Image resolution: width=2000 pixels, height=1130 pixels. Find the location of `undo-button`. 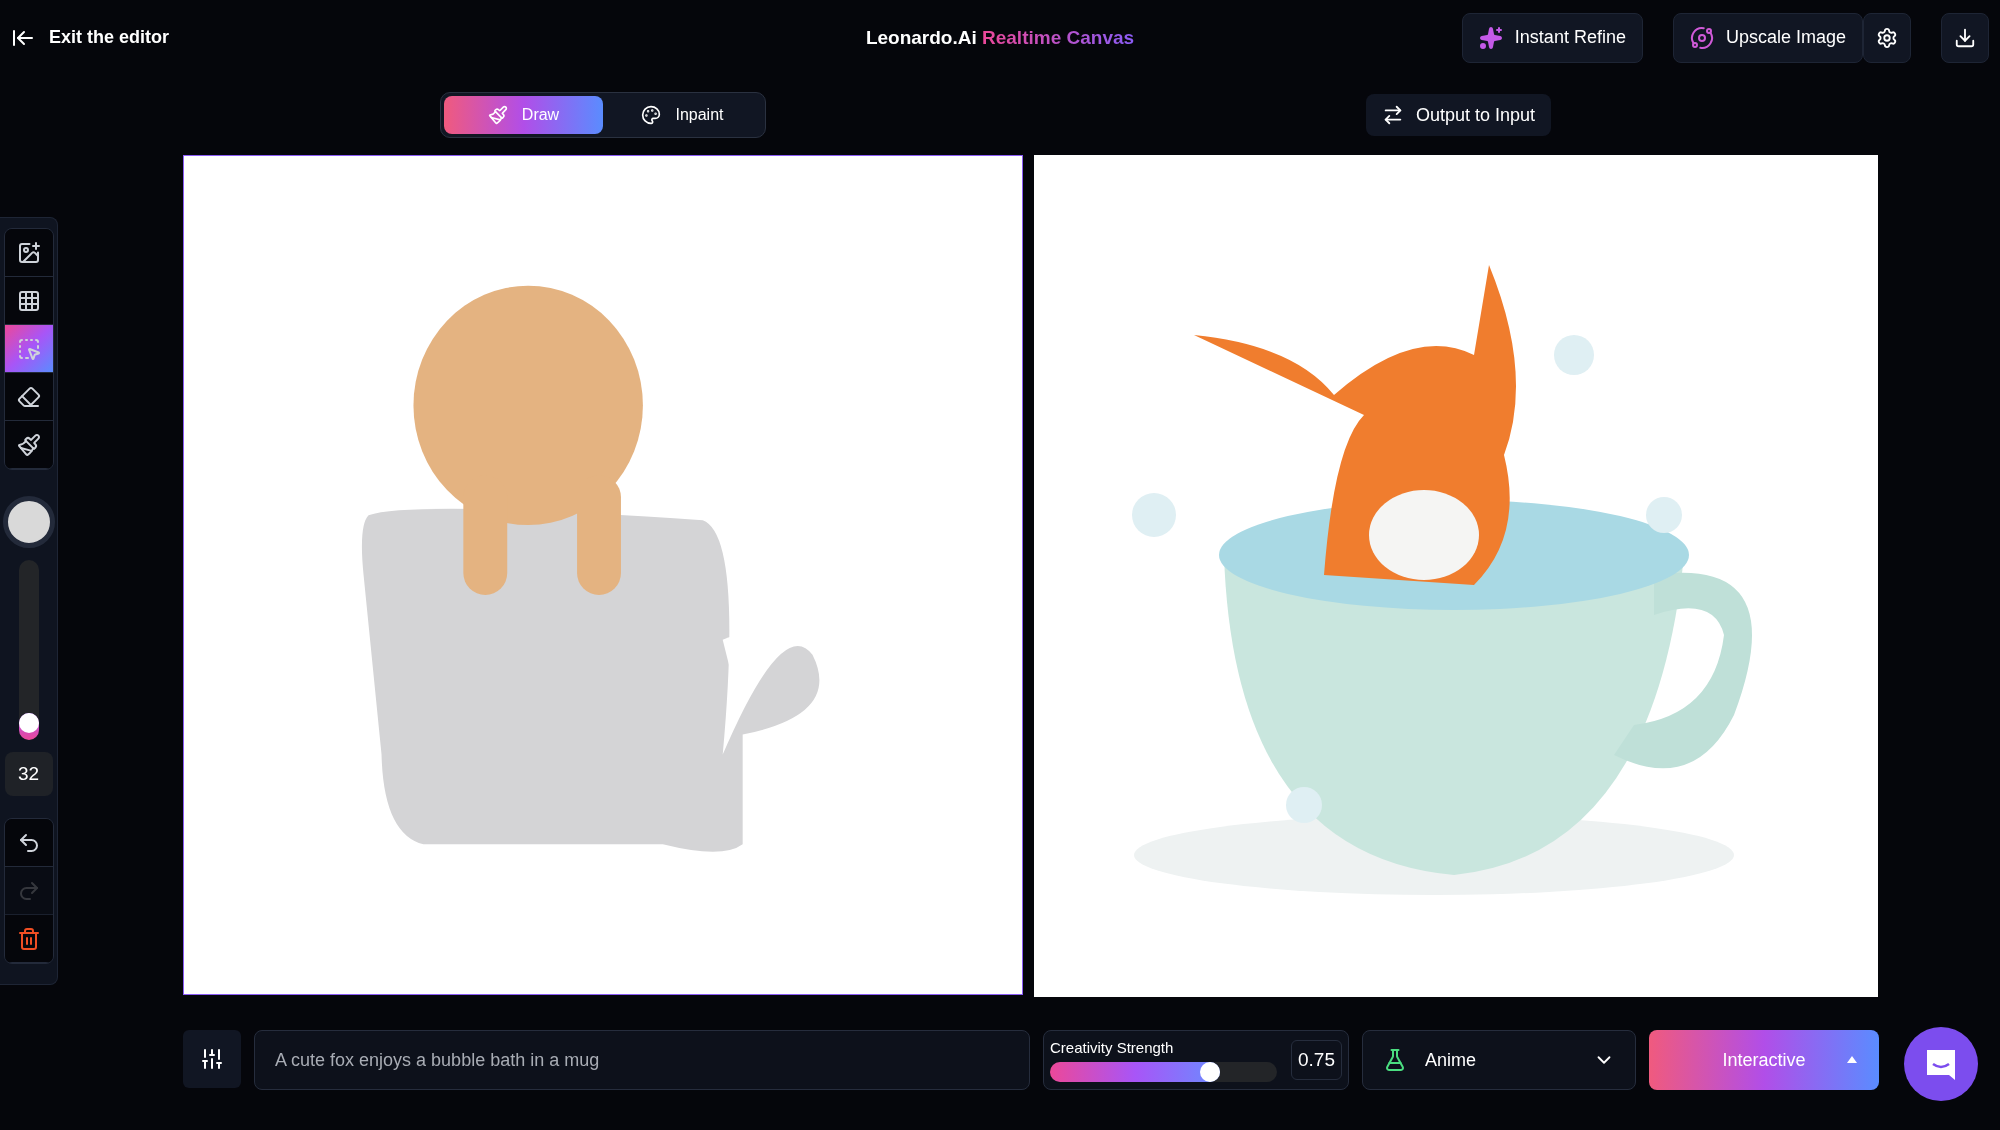

undo-button is located at coordinates (28, 843).